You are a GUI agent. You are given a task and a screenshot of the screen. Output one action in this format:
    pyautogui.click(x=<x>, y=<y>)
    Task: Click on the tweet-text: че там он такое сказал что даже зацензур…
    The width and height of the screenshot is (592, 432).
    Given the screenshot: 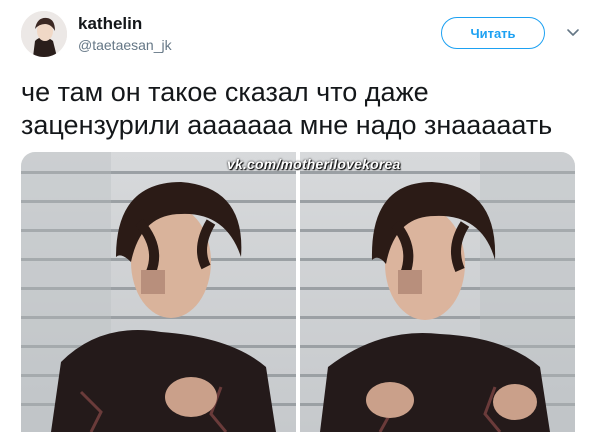 What is the action you would take?
    pyautogui.click(x=301, y=109)
    